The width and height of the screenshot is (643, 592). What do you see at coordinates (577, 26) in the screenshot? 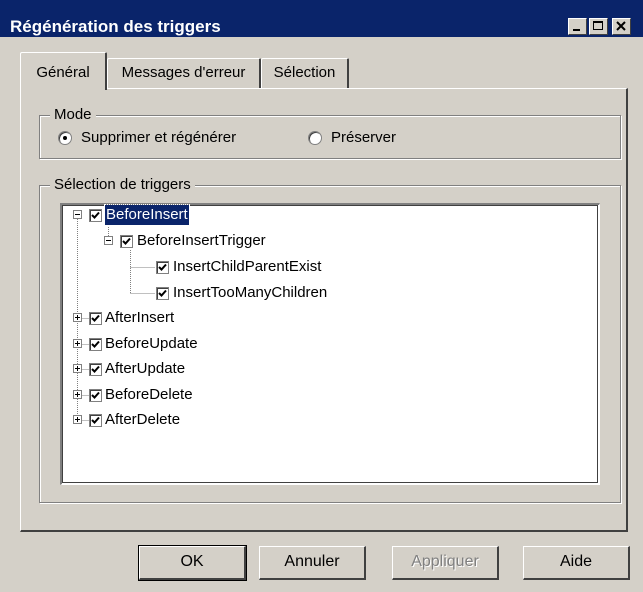
I see `minimize-button` at bounding box center [577, 26].